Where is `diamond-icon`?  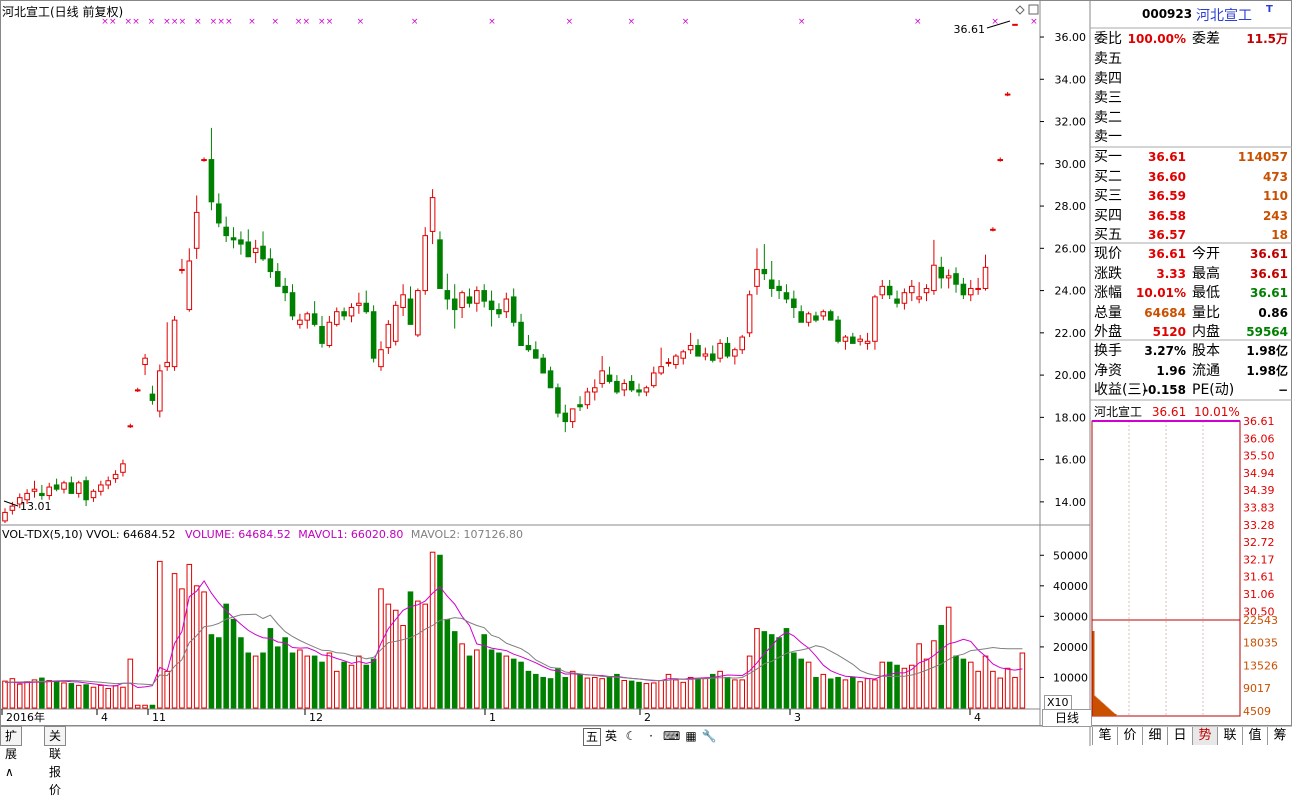 diamond-icon is located at coordinates (1020, 10).